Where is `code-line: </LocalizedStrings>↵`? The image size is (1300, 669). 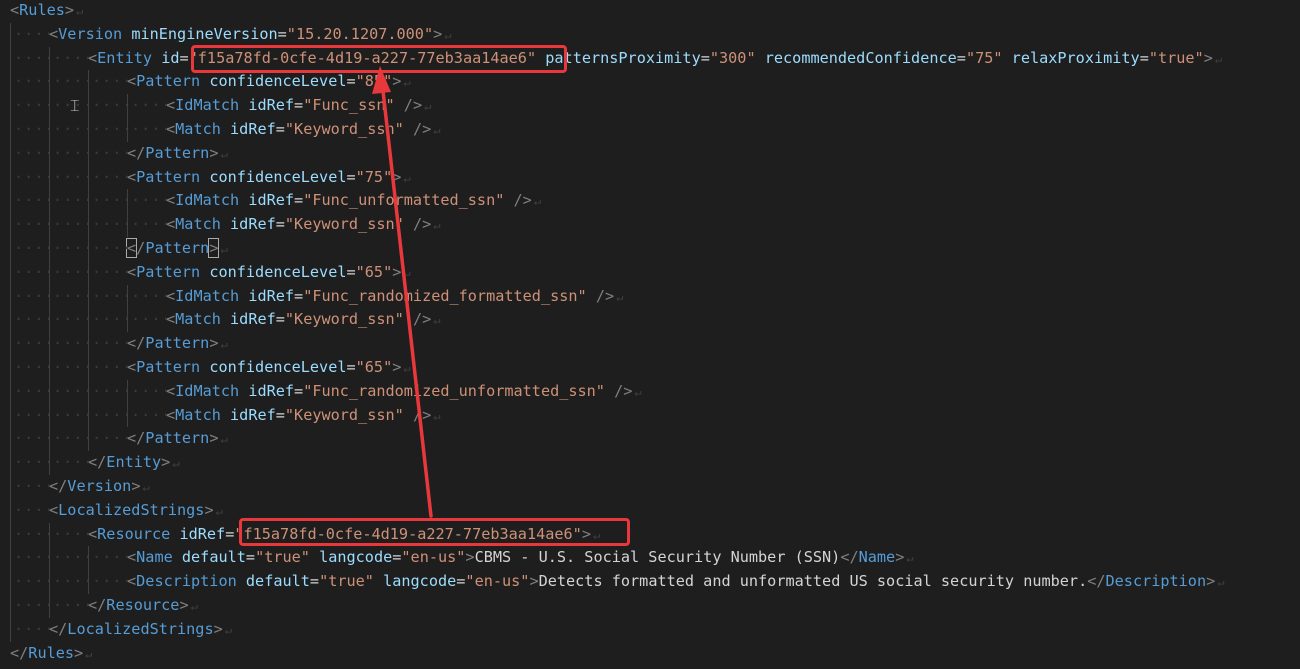 code-line: </LocalizedStrings>↵ is located at coordinates (612, 629).